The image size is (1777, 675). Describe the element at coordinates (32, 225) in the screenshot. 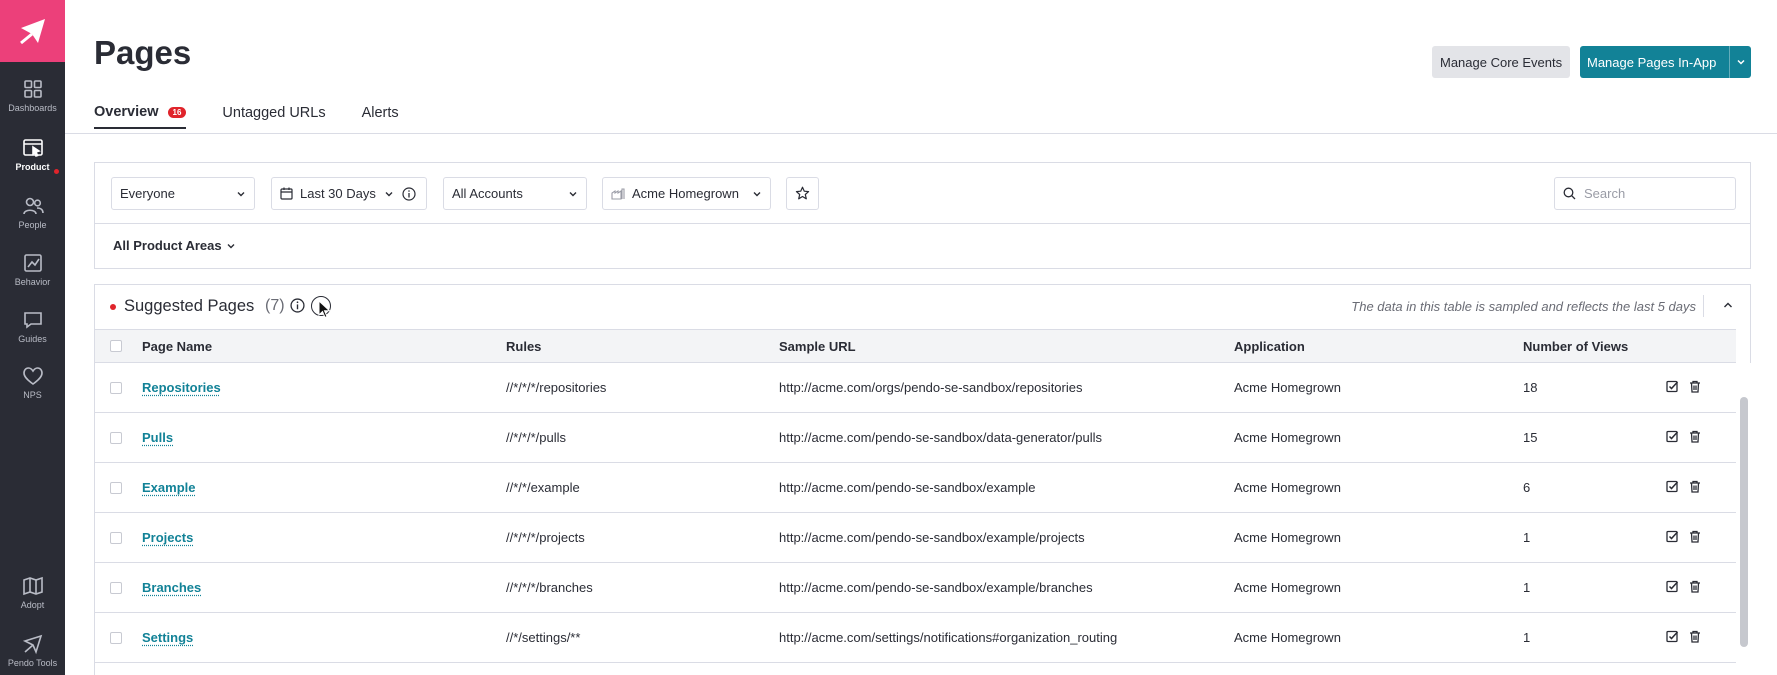

I see `sidebar-item-label: People` at that location.